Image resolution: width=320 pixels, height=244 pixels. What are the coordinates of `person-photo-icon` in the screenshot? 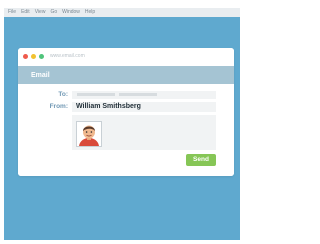 It's located at (89, 134).